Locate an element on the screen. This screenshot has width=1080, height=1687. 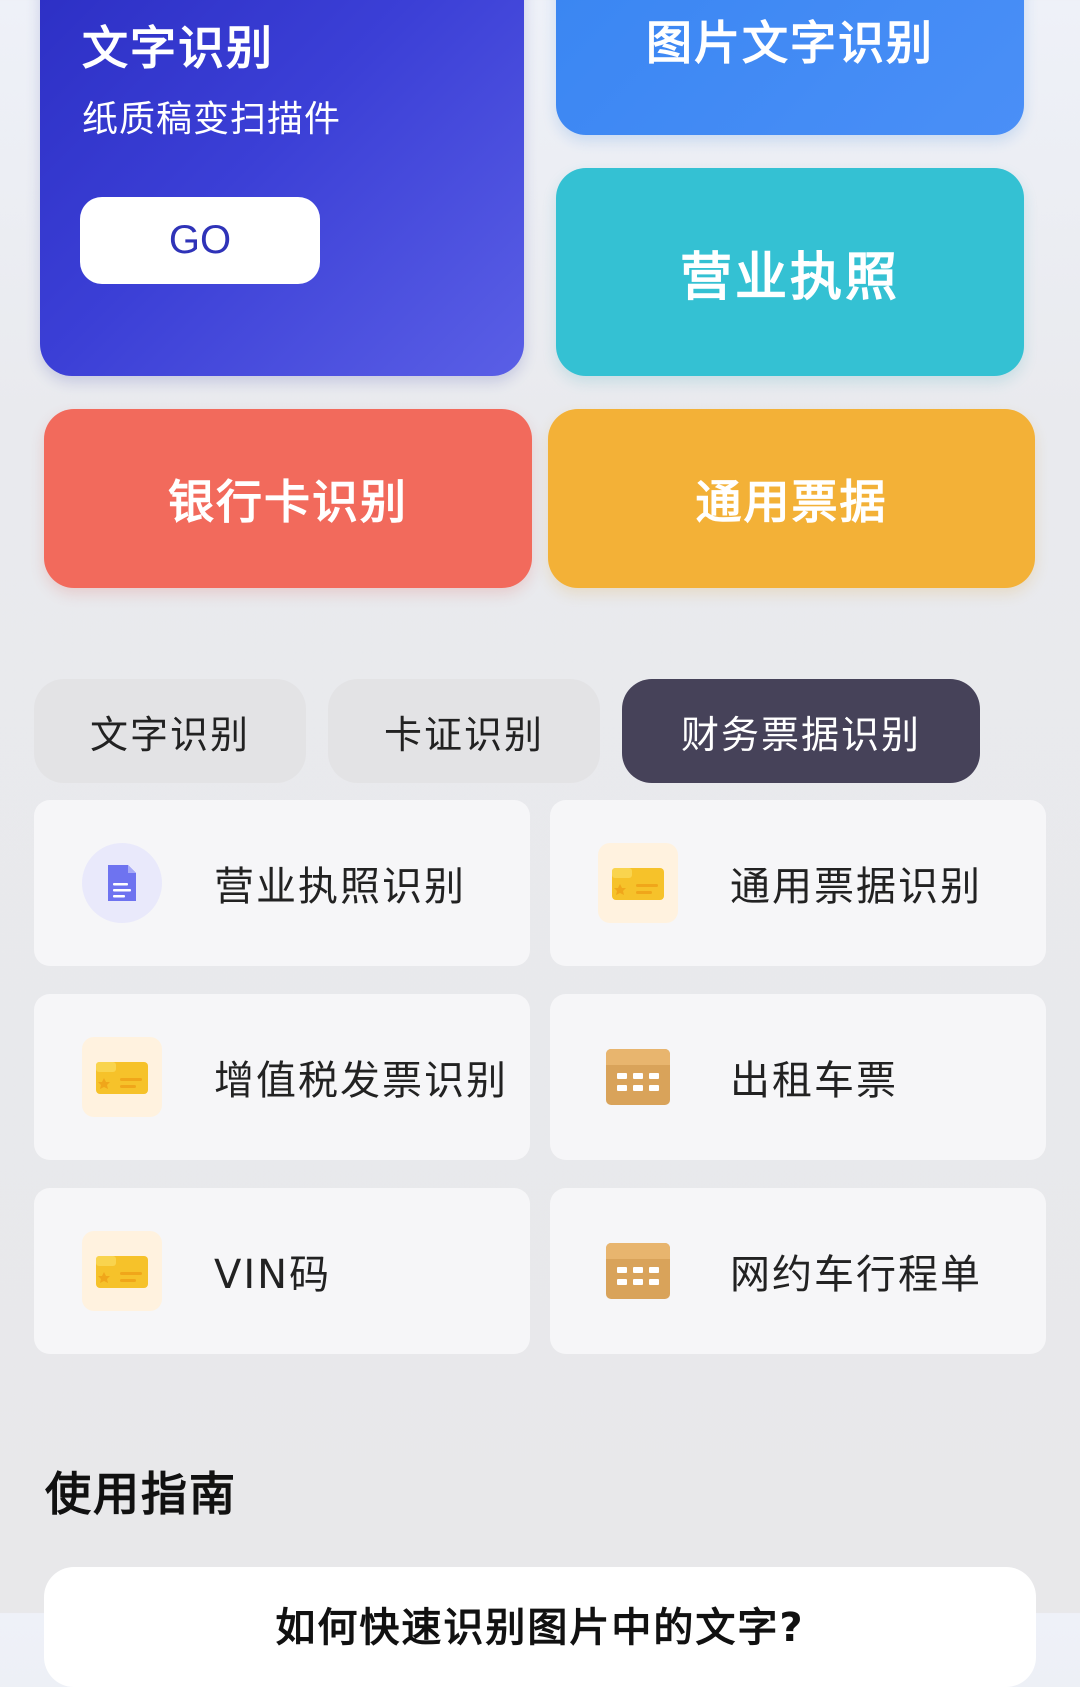
list-item-vat-invoice: 增值税发票识别 is located at coordinates (282, 1077).